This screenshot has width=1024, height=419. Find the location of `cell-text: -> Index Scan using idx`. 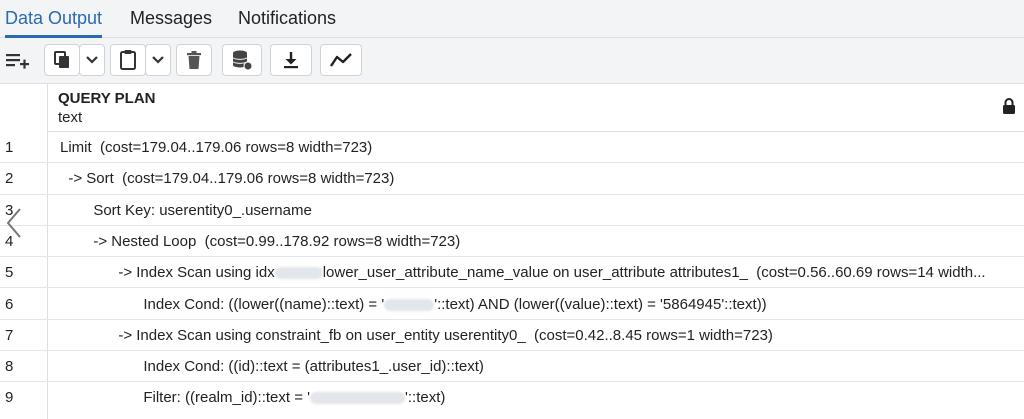

cell-text: -> Index Scan using idx is located at coordinates (167, 273).